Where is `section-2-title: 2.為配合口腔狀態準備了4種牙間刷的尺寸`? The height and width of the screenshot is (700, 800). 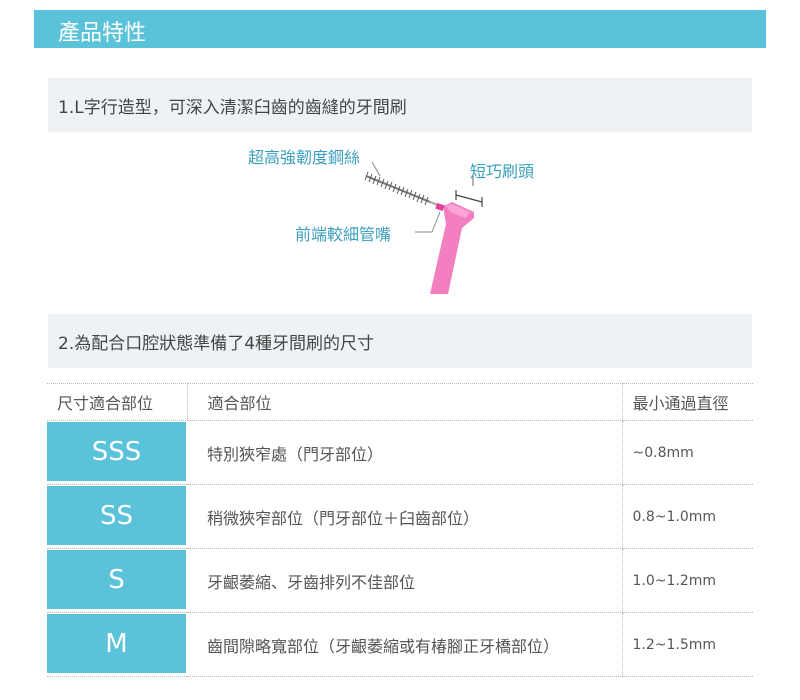 section-2-title: 2.為配合口腔狀態準備了4種牙間刷的尺寸 is located at coordinates (216, 344).